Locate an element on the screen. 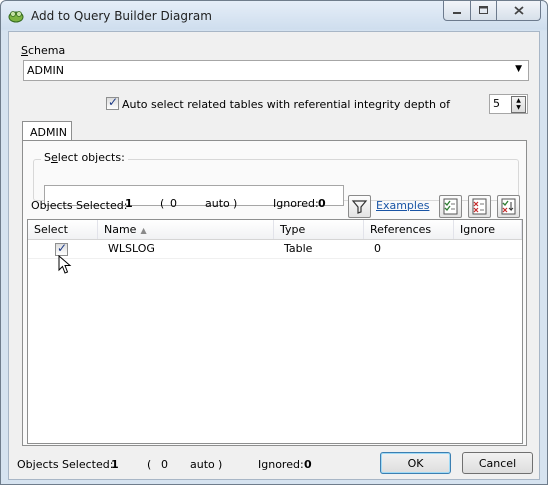  footer-auto-count: 0 is located at coordinates (164, 464).